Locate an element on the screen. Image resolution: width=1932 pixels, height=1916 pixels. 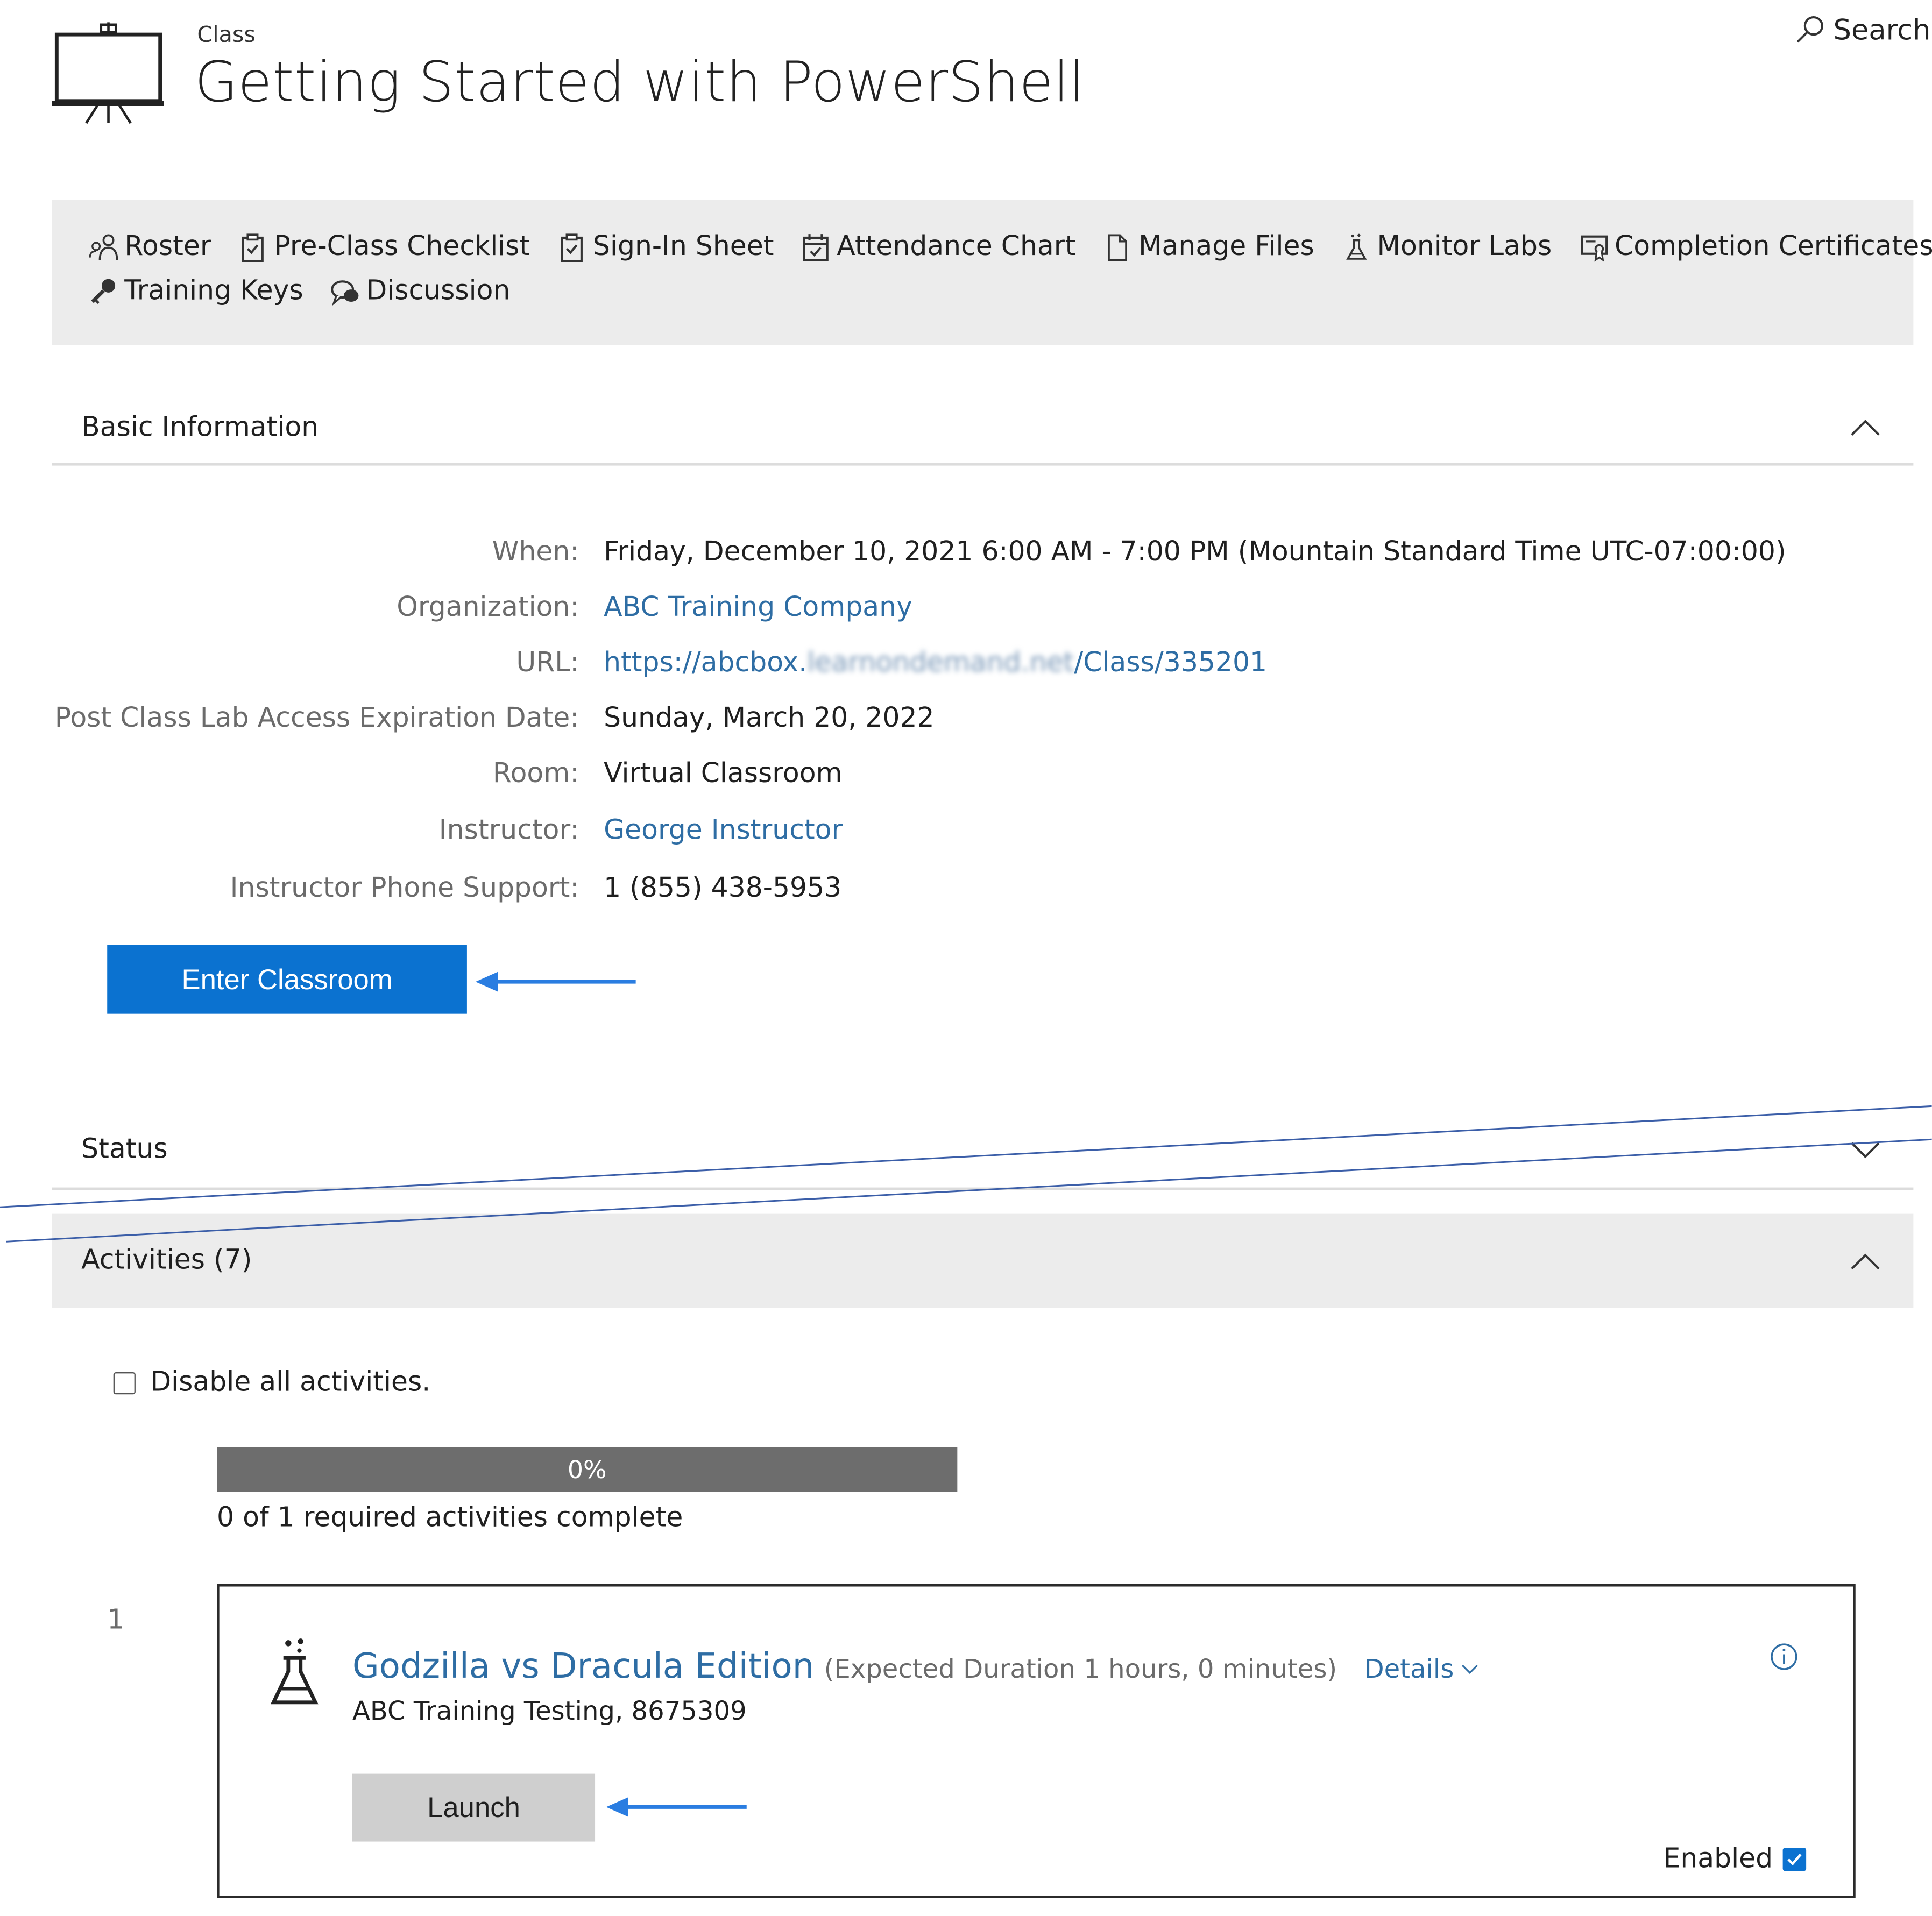
toolbar-completion-certificates-label: Completion Certificates is located at coordinates (1773, 246).